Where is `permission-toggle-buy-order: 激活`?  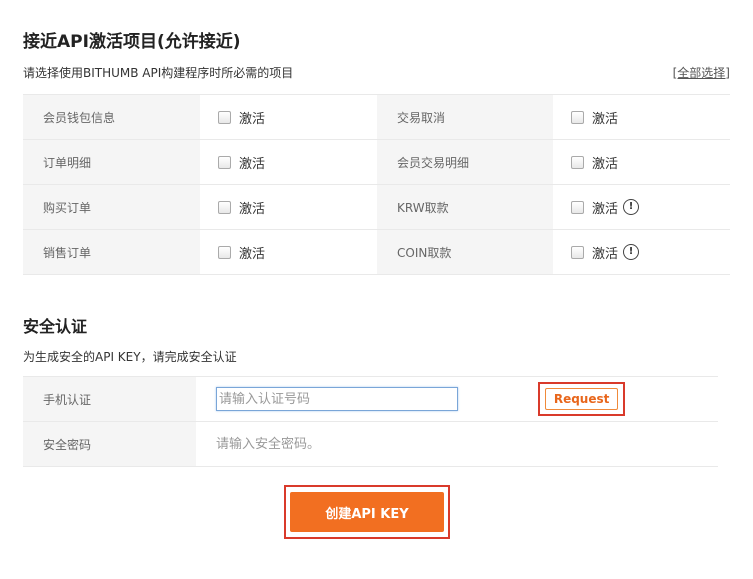 permission-toggle-buy-order: 激活 is located at coordinates (288, 207).